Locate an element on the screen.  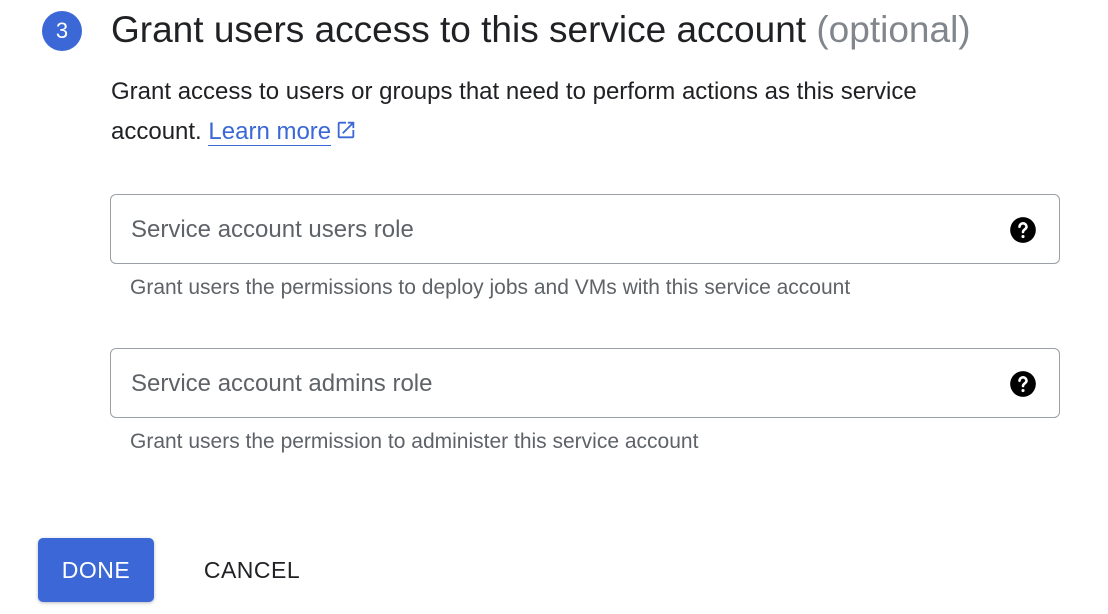
open-in-new-icon is located at coordinates (346, 134).